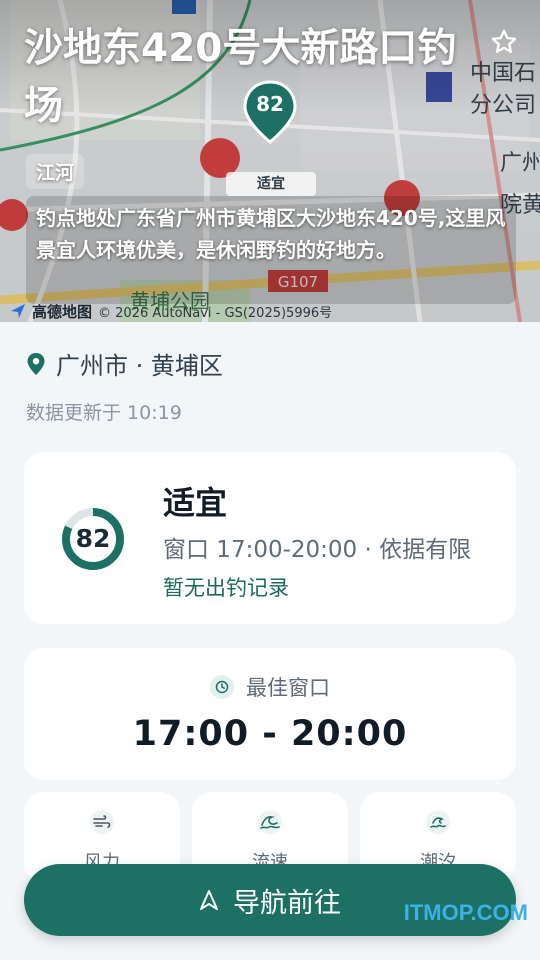 The height and width of the screenshot is (960, 540). I want to click on suitability-window: 窗口 17:00-20:00 · 依据有限, so click(317, 550).